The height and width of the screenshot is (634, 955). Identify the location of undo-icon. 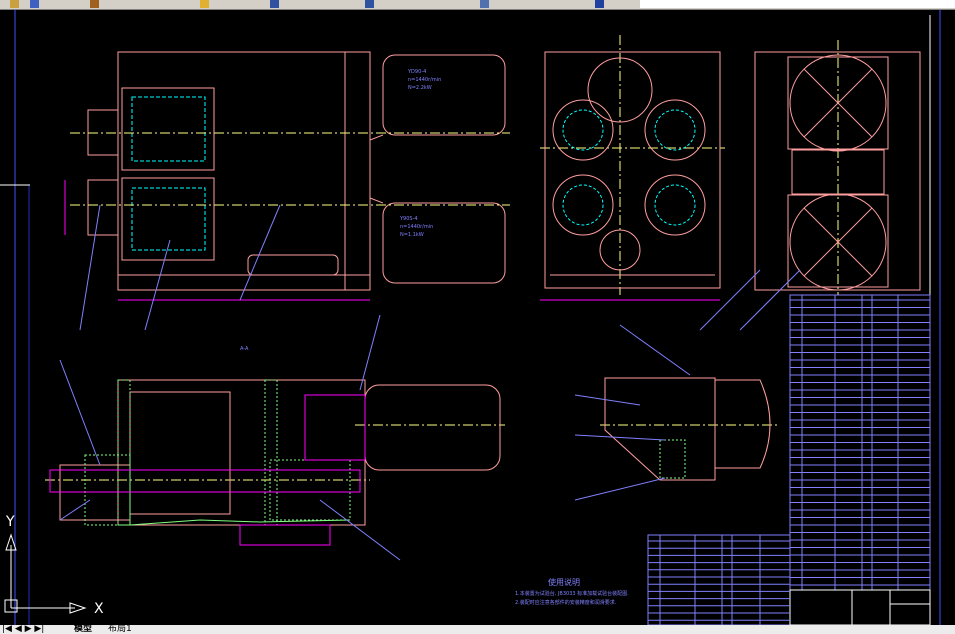
(94, 4).